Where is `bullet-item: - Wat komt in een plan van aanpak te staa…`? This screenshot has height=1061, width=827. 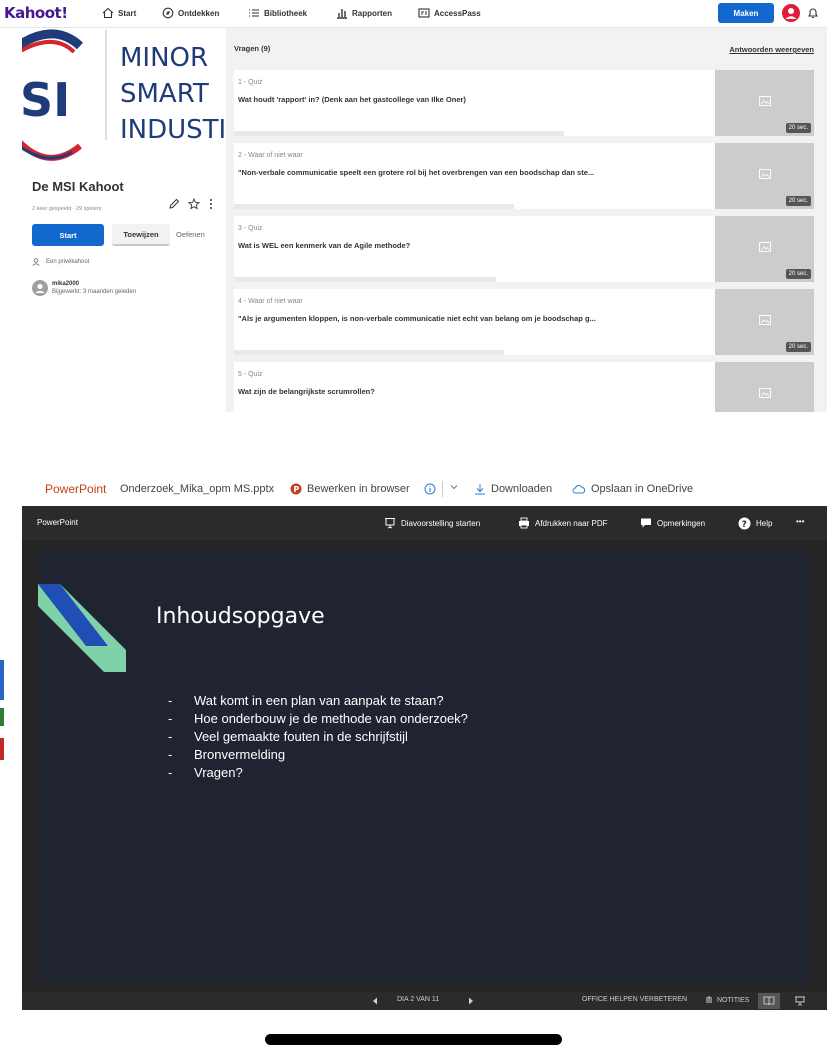 bullet-item: - Wat komt in een plan van aanpak te staa… is located at coordinates (306, 700).